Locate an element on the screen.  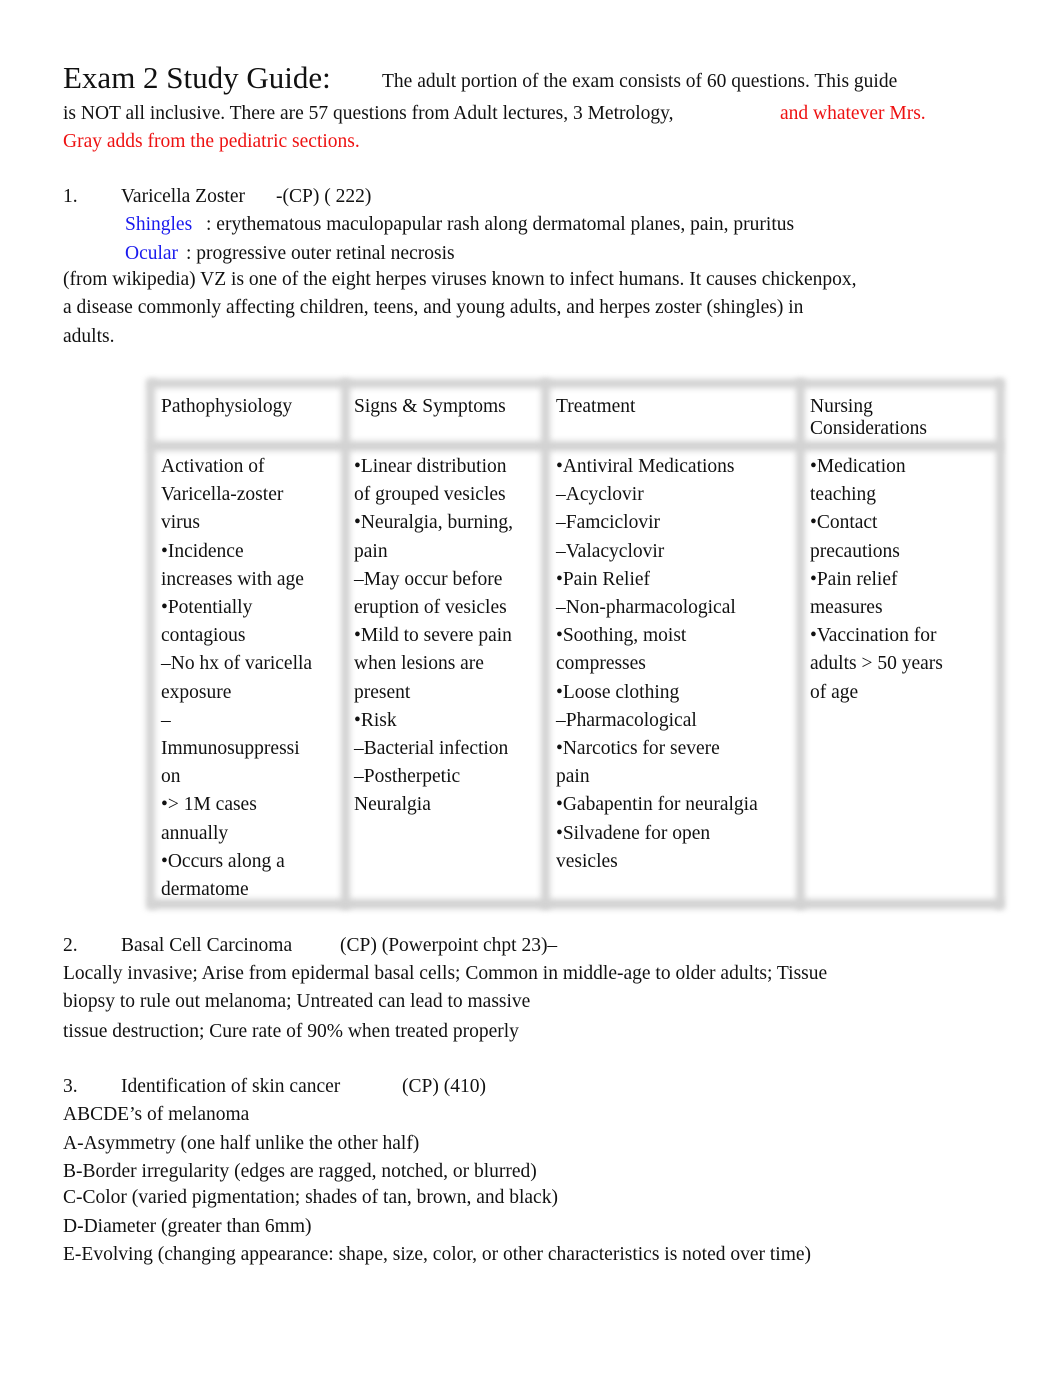
table-cell-line: compresses is located at coordinates (601, 664).